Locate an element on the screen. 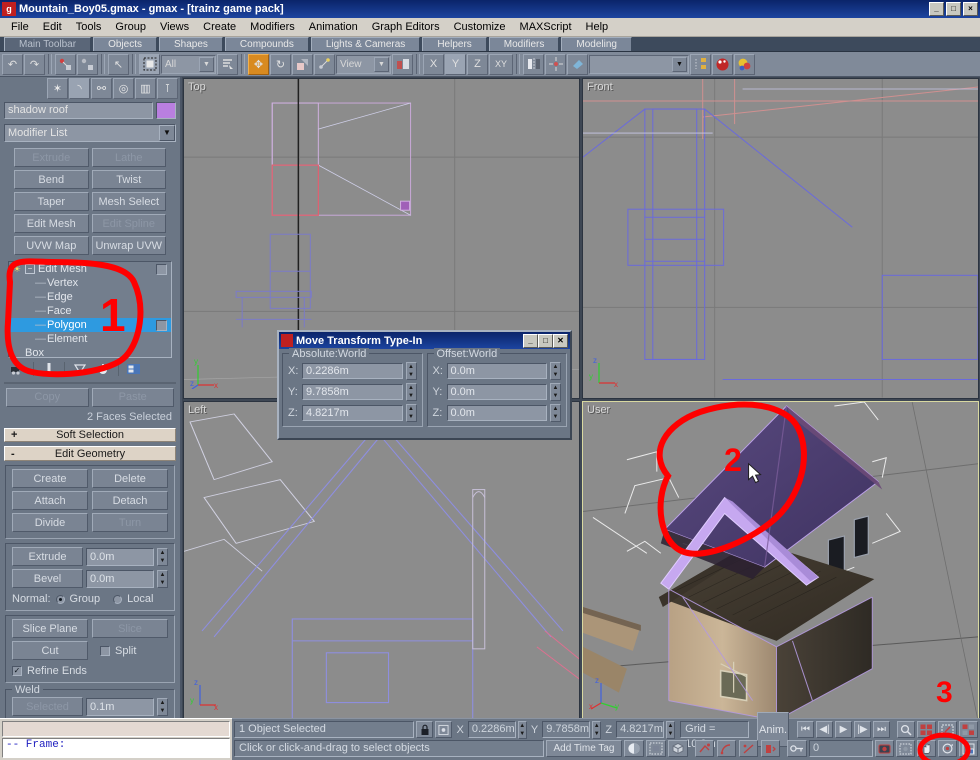  material-editor-icon is located at coordinates (722, 64).